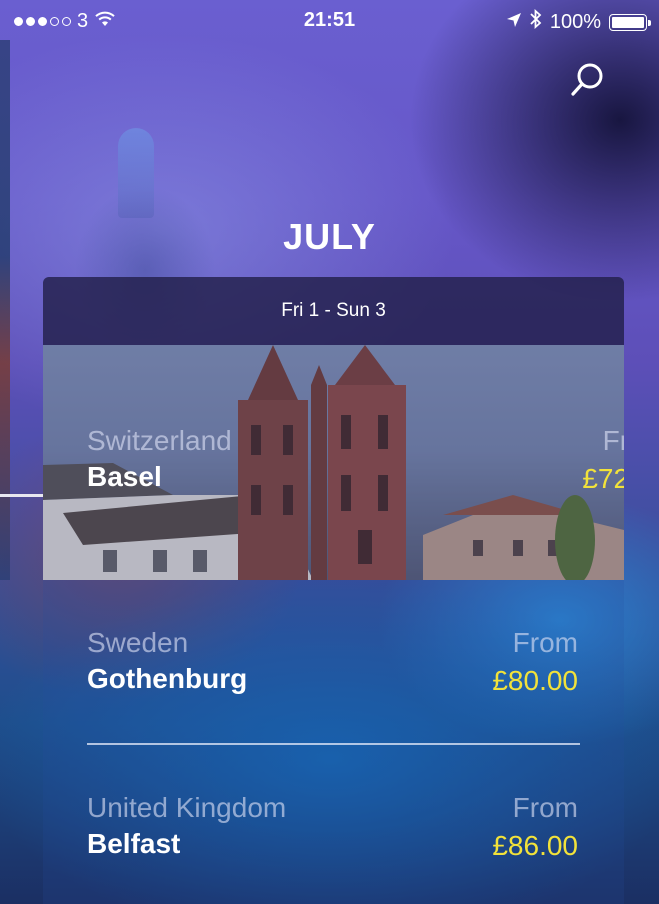 Image resolution: width=659 pixels, height=904 pixels. Describe the element at coordinates (332, 661) in the screenshot. I see `destination-row-gothenburg: Sweden Gothenburg From £80.00` at that location.